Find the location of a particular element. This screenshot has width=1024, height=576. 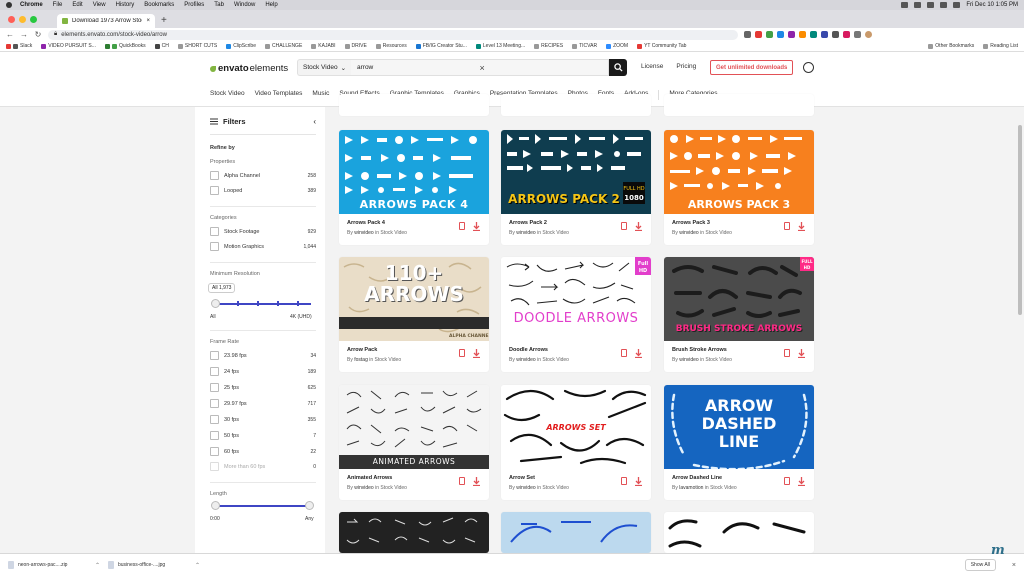

account-icon is located at coordinates (808, 67).